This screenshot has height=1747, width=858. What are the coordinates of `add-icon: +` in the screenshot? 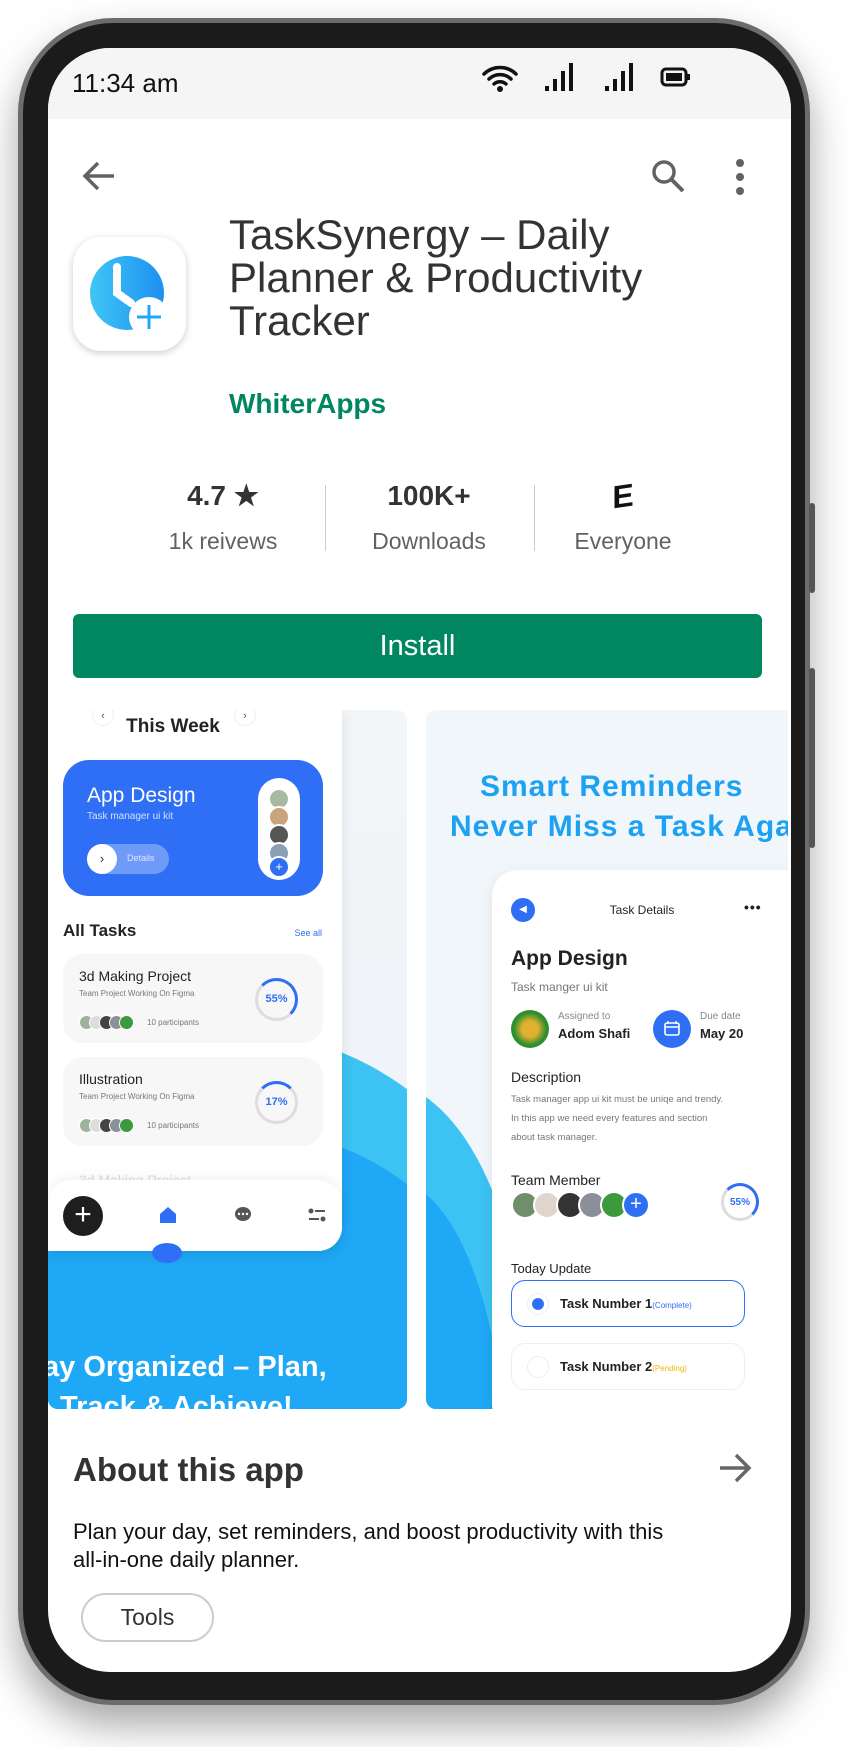 It's located at (83, 1216).